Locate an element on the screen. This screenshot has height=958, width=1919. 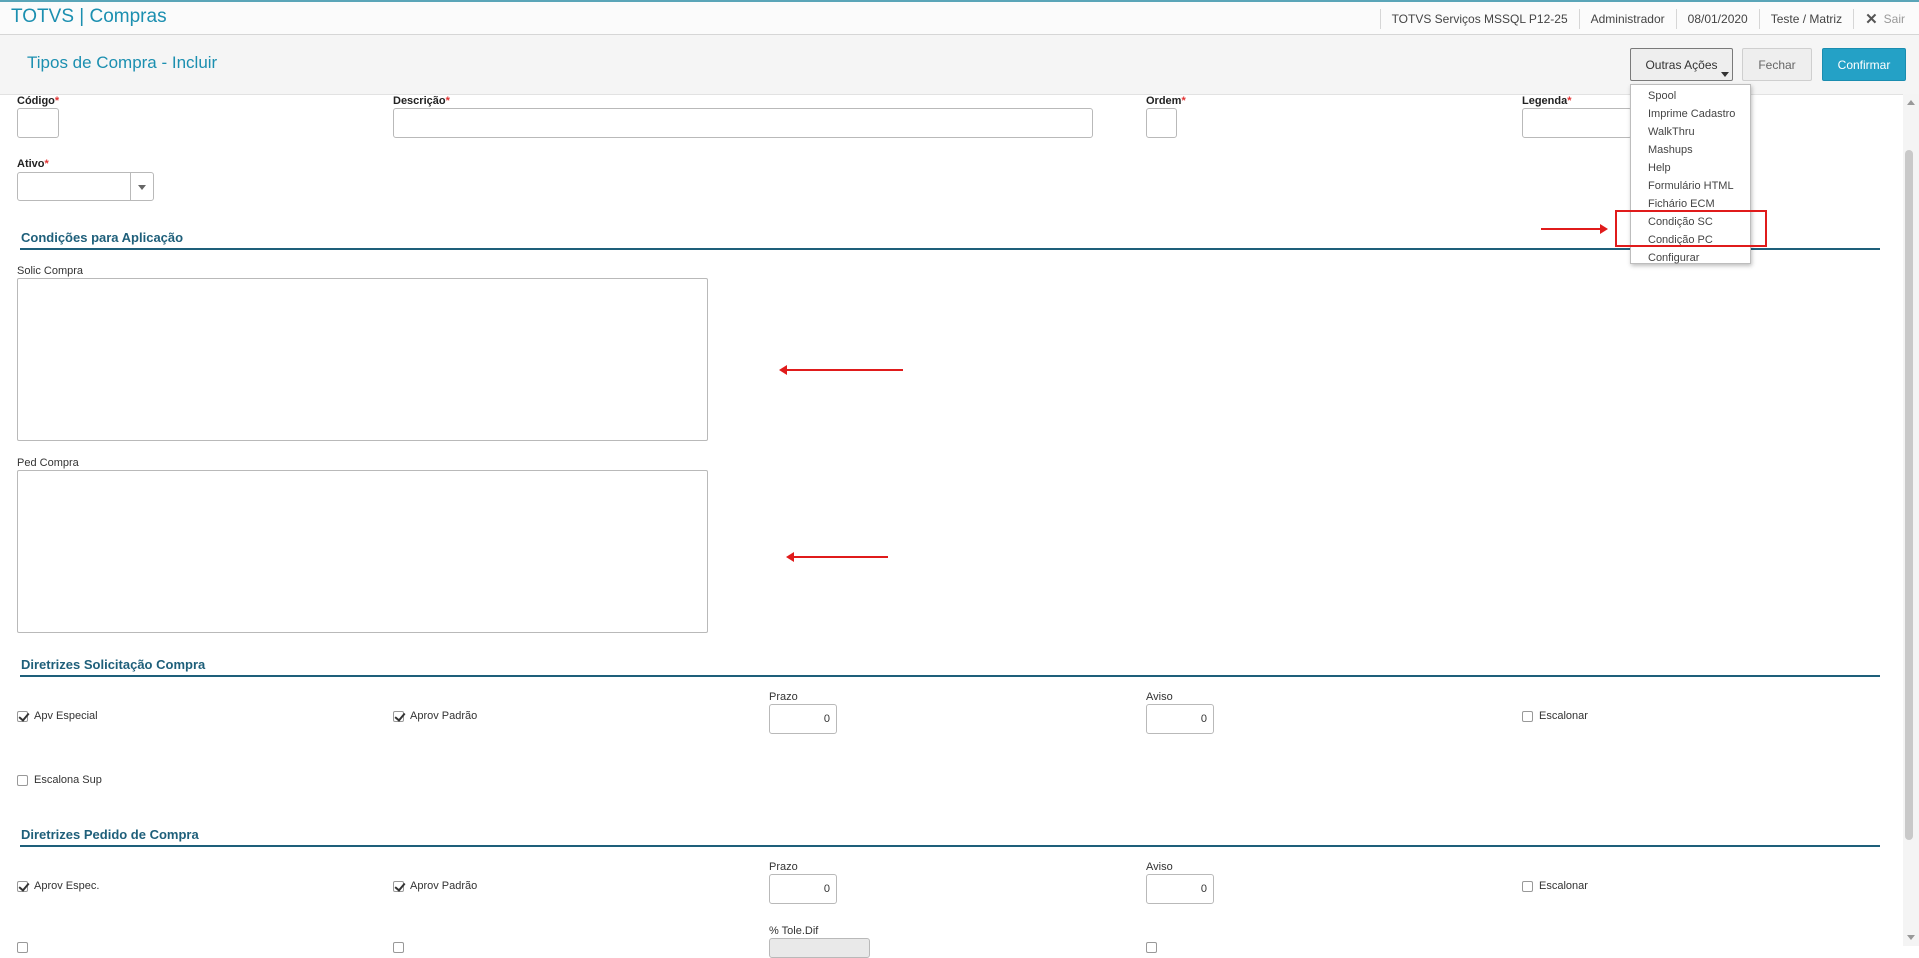
logout-label: Sair is located at coordinates (1894, 18).